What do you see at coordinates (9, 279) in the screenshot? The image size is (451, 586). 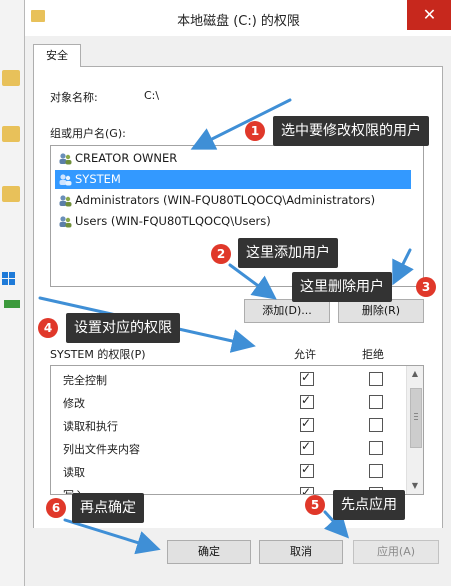 I see `windows-logo-icon` at bounding box center [9, 279].